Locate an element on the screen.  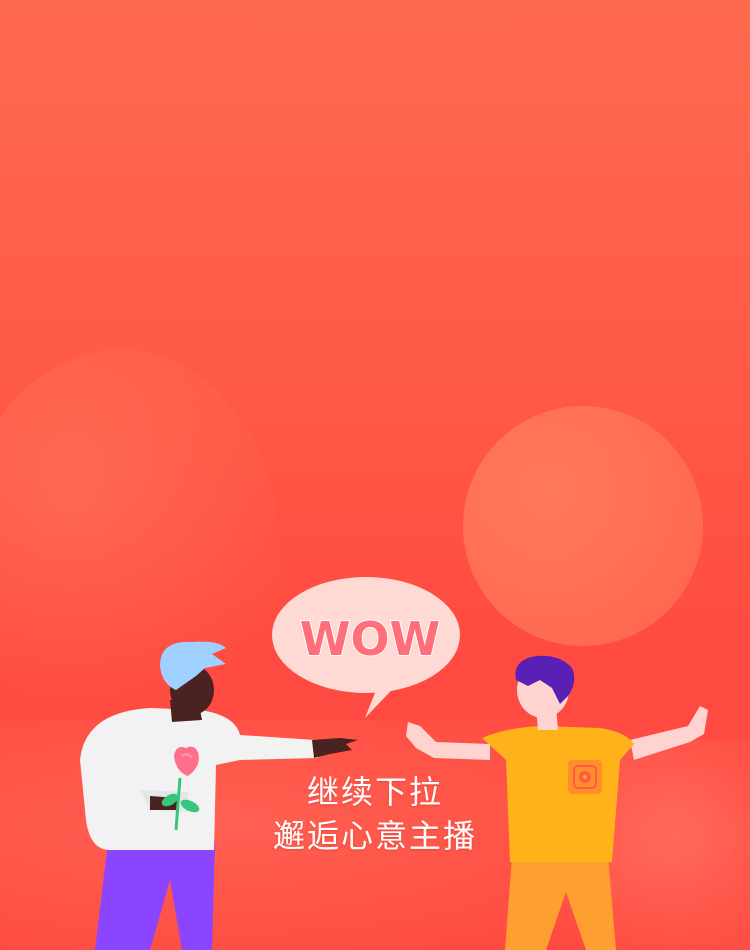
caption-line-2: 邂逅心意主播 is located at coordinates (374, 836).